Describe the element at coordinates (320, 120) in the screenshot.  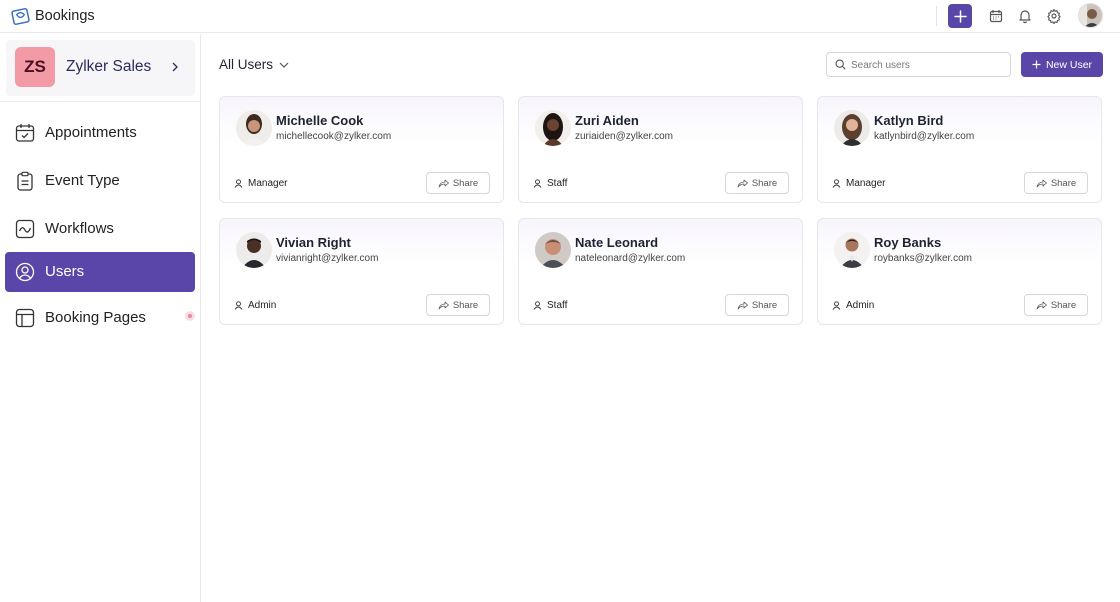
I see `user-name: Michelle Cook` at that location.